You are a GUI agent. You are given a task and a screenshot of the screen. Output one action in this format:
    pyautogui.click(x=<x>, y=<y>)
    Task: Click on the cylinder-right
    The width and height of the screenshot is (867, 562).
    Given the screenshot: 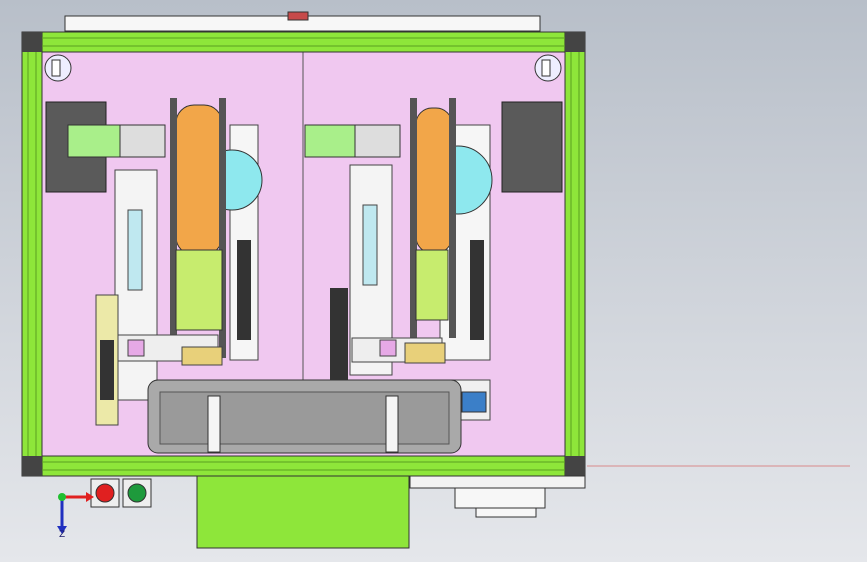 What is the action you would take?
    pyautogui.click(x=370, y=245)
    